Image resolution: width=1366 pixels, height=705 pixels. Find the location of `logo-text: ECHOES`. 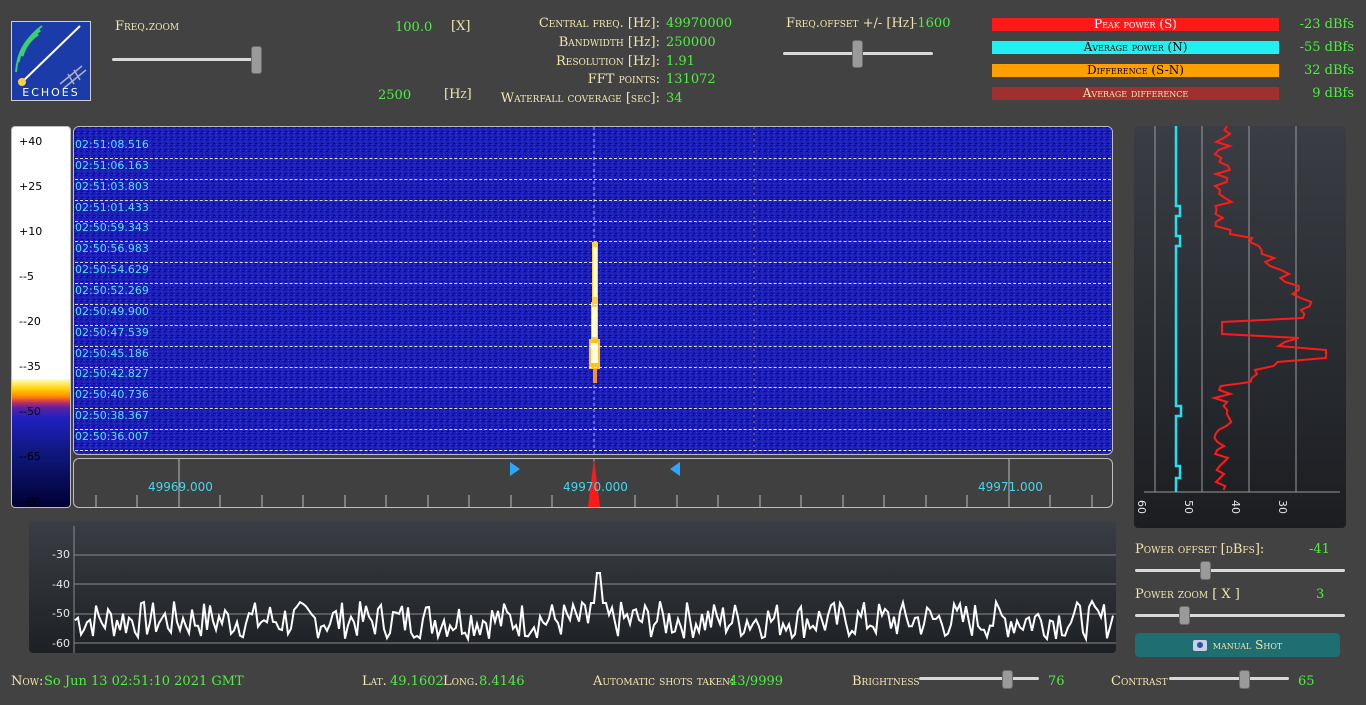

logo-text: ECHOES is located at coordinates (51, 92).